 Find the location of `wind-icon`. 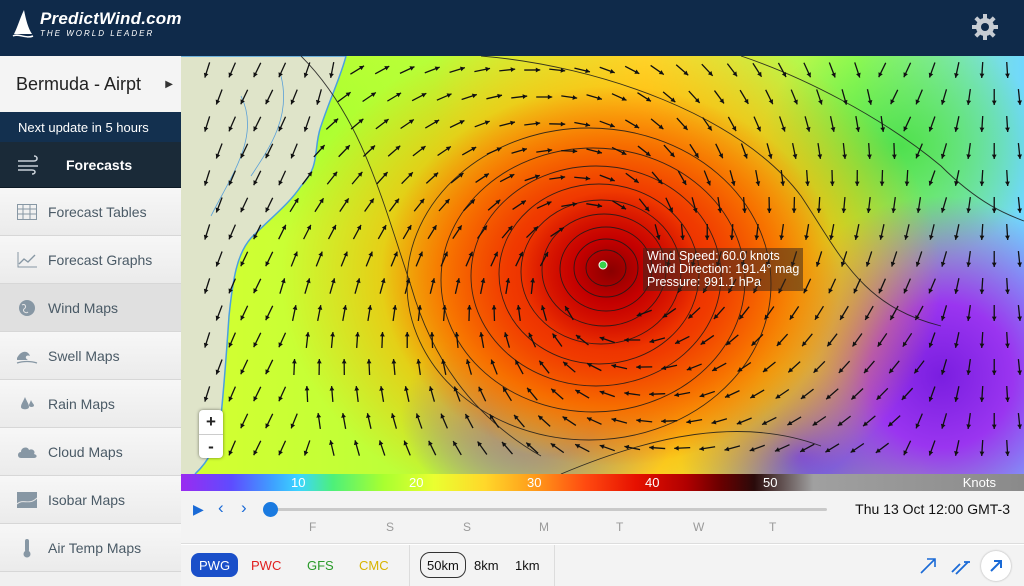

wind-icon is located at coordinates (28, 164).